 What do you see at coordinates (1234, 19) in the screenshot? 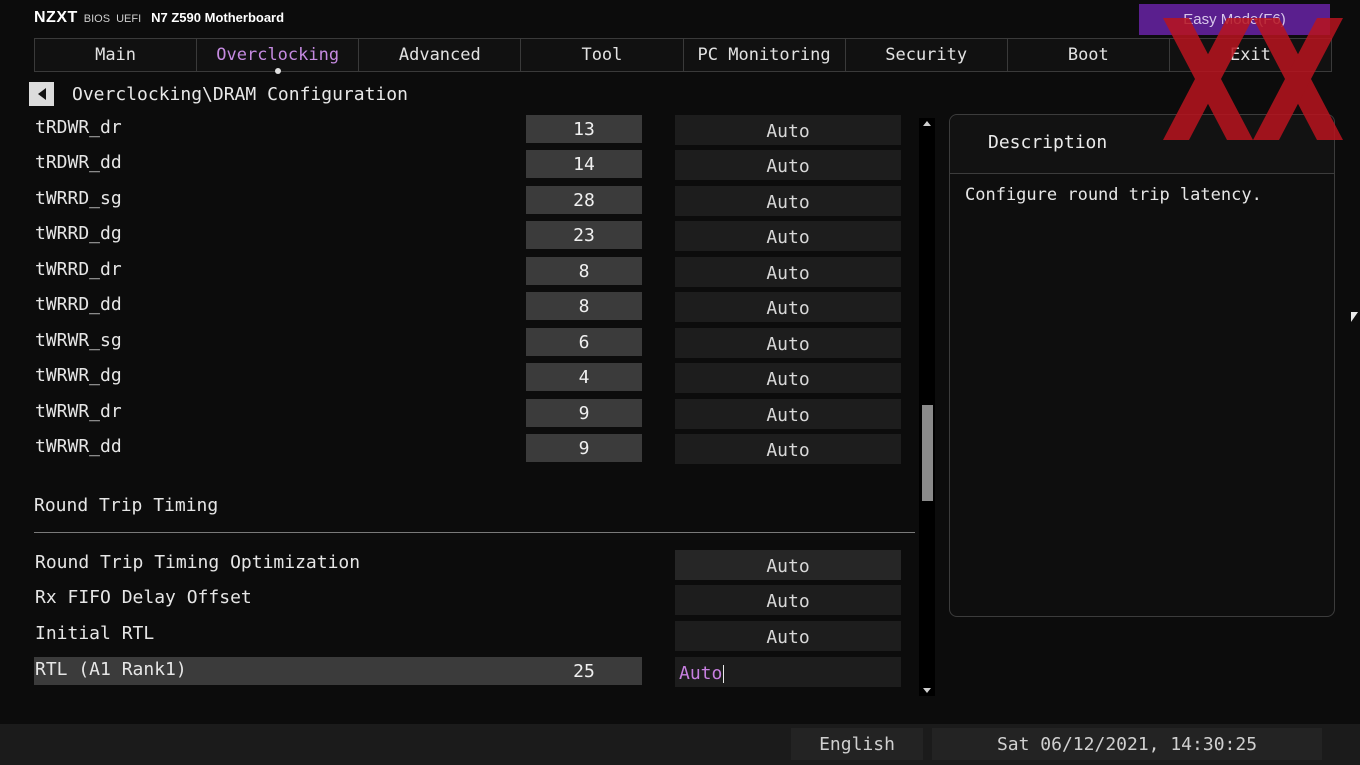
I see `easy-mode-button: Easy Mode(F6)` at bounding box center [1234, 19].